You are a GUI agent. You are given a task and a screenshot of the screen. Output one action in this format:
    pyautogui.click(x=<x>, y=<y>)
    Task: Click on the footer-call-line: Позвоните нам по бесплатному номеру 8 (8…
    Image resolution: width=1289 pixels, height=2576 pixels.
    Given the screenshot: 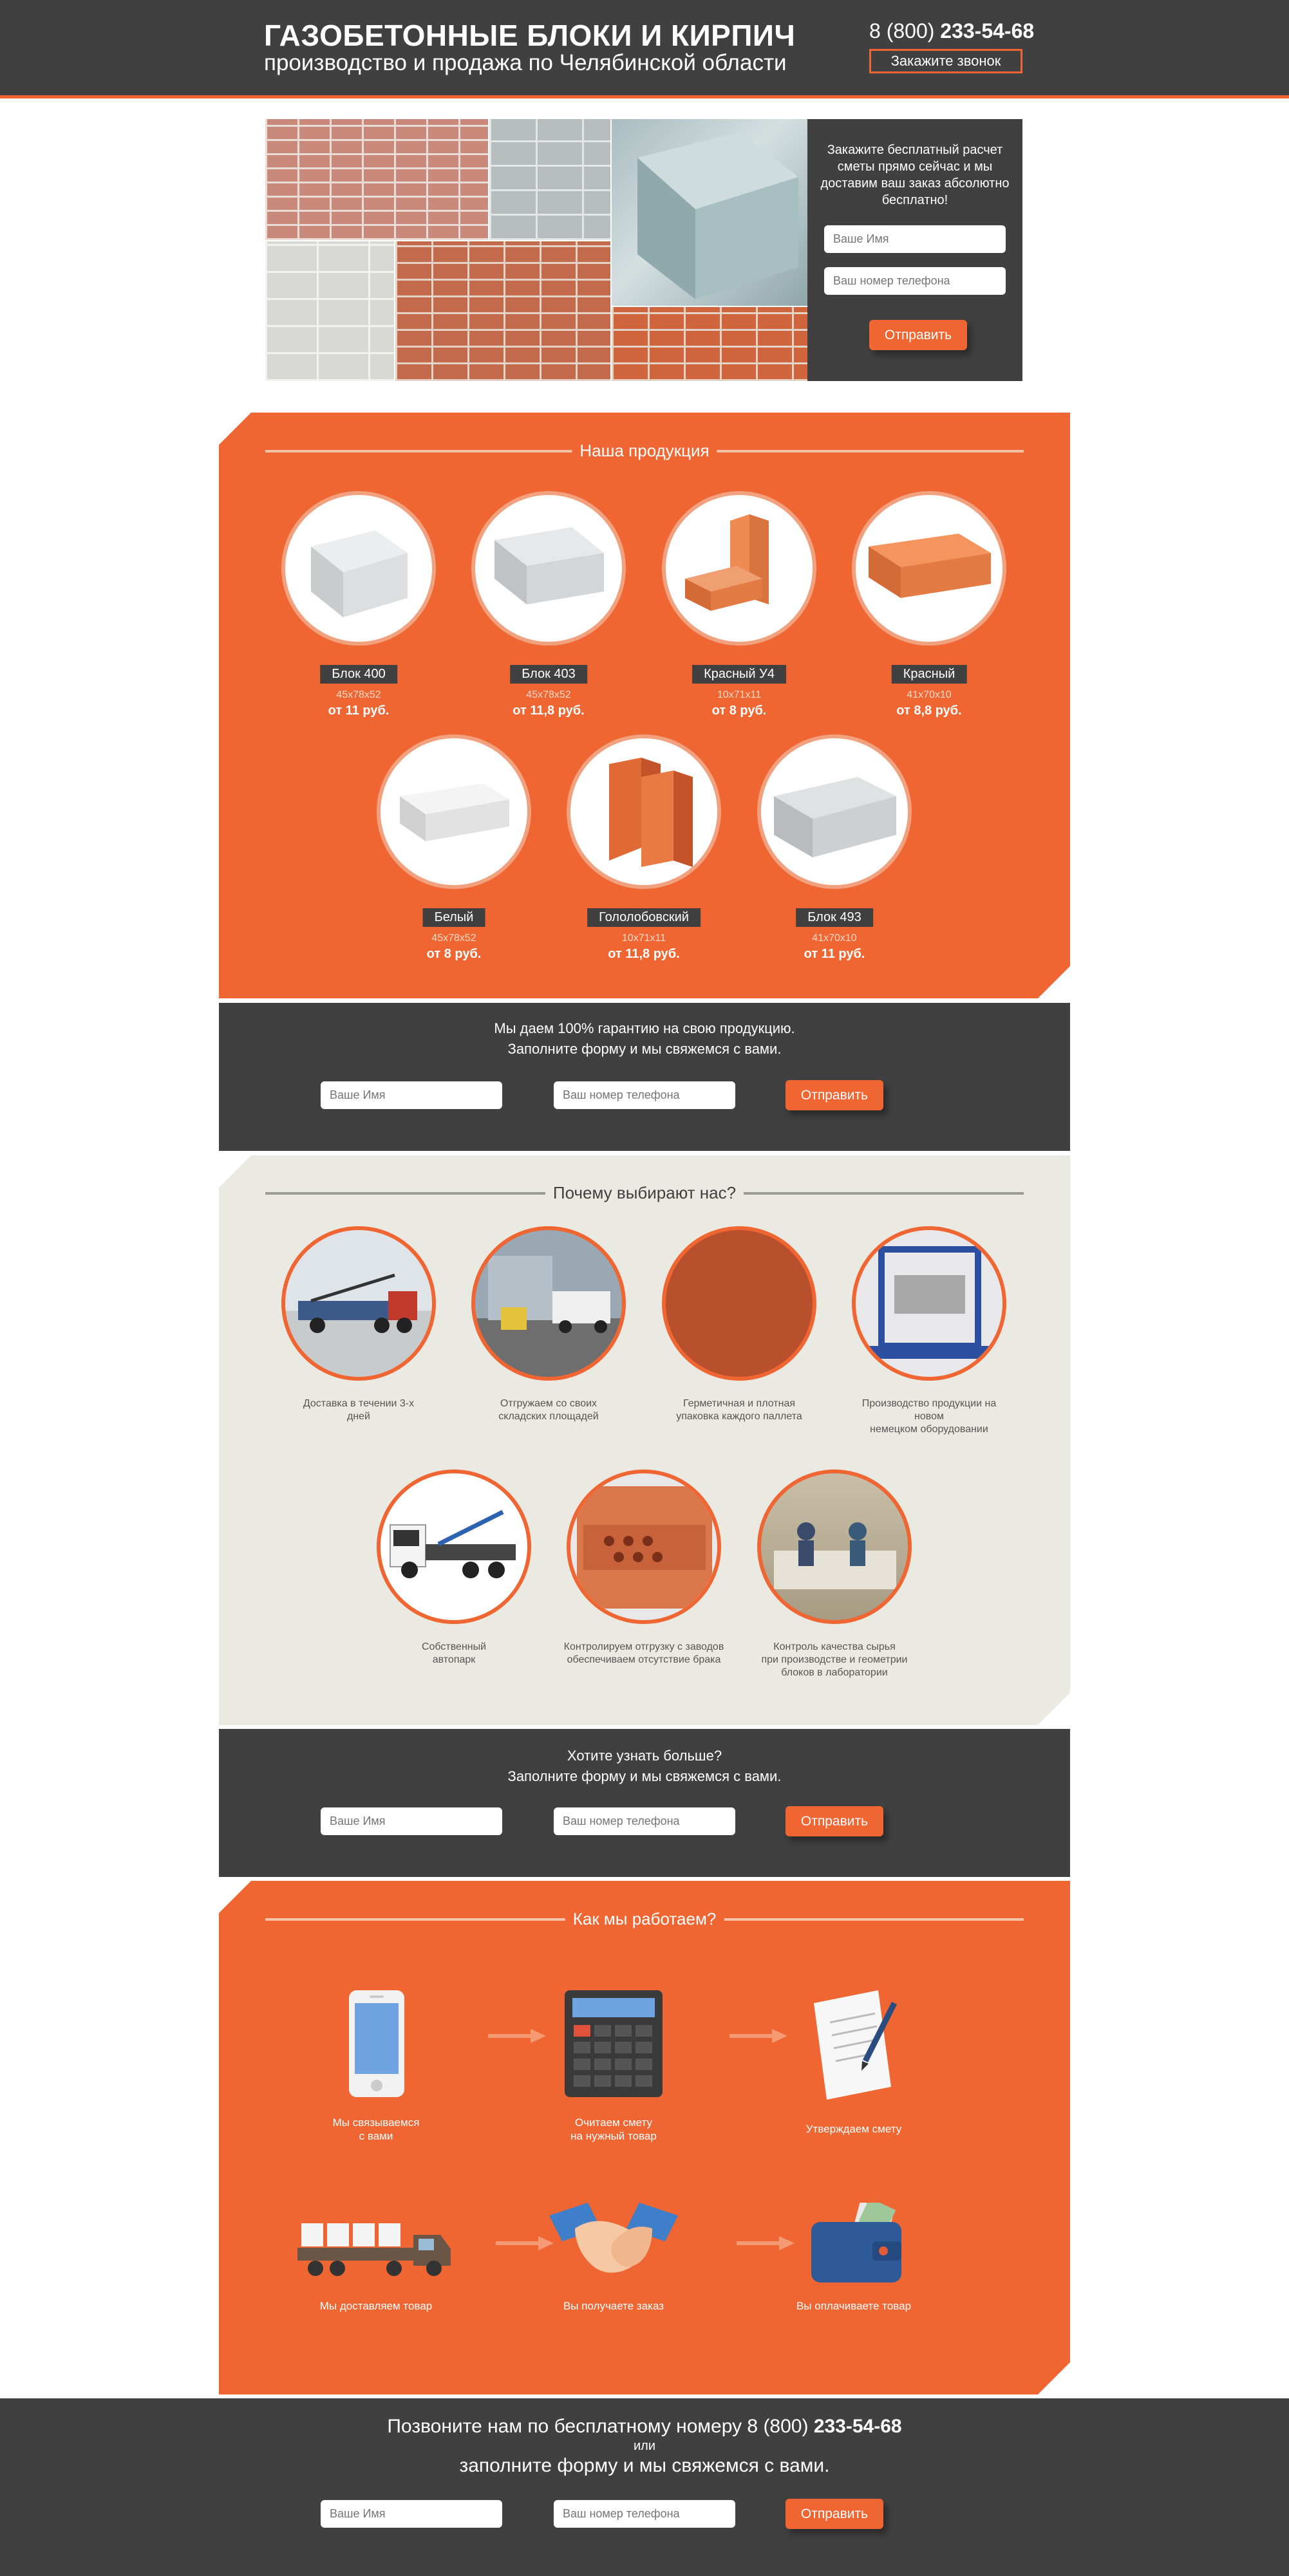 What is the action you would take?
    pyautogui.click(x=645, y=2426)
    